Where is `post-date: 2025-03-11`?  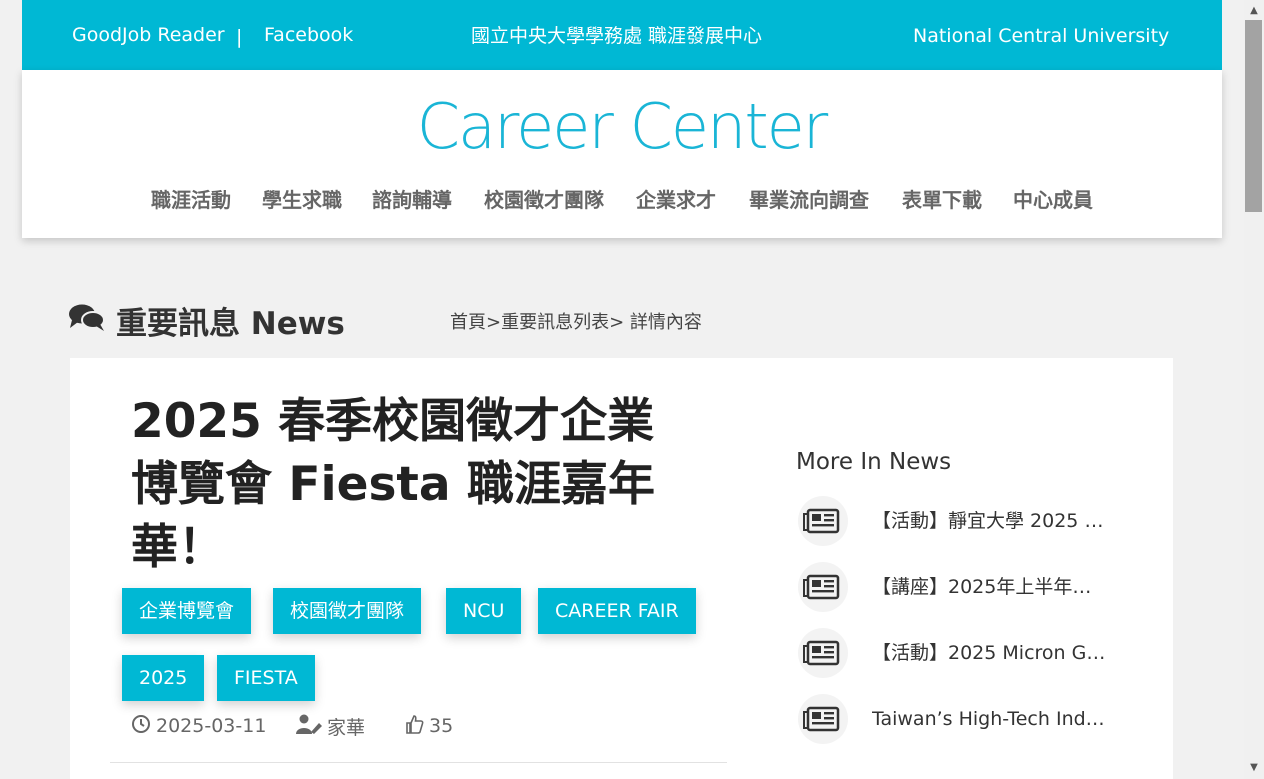 post-date: 2025-03-11 is located at coordinates (198, 726).